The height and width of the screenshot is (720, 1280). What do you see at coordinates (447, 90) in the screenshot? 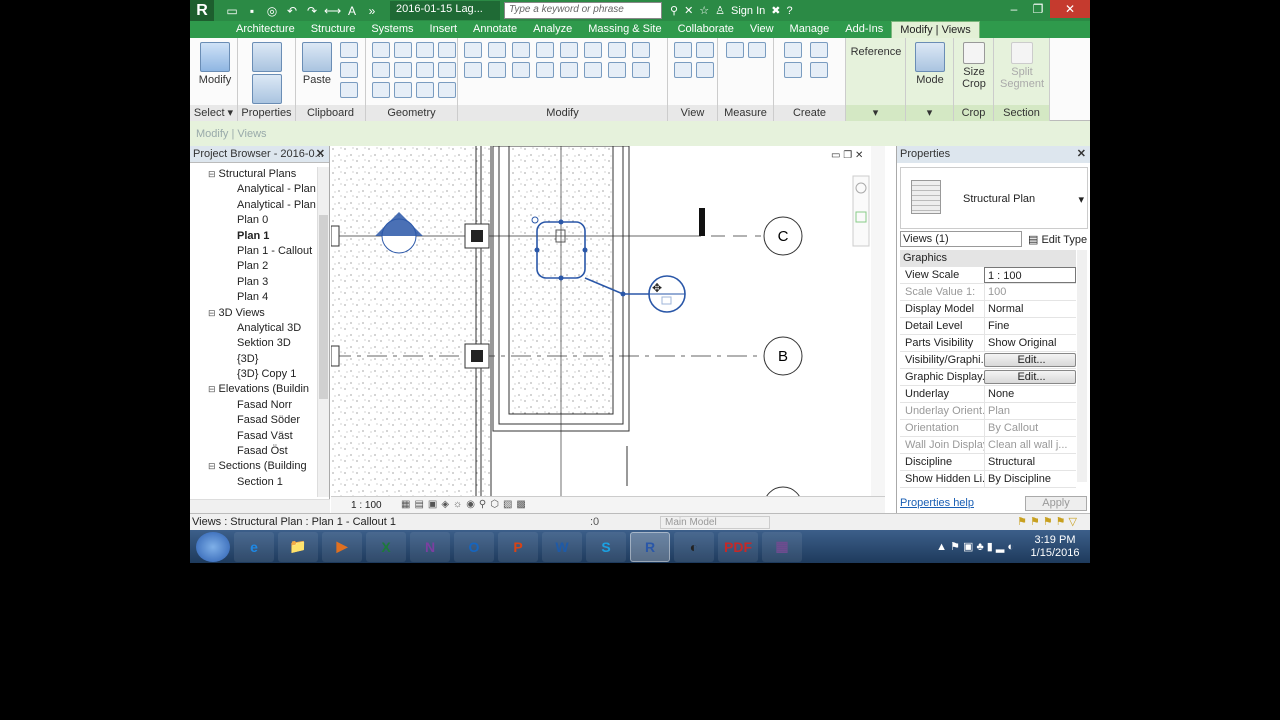
I see `hammer-icon` at bounding box center [447, 90].